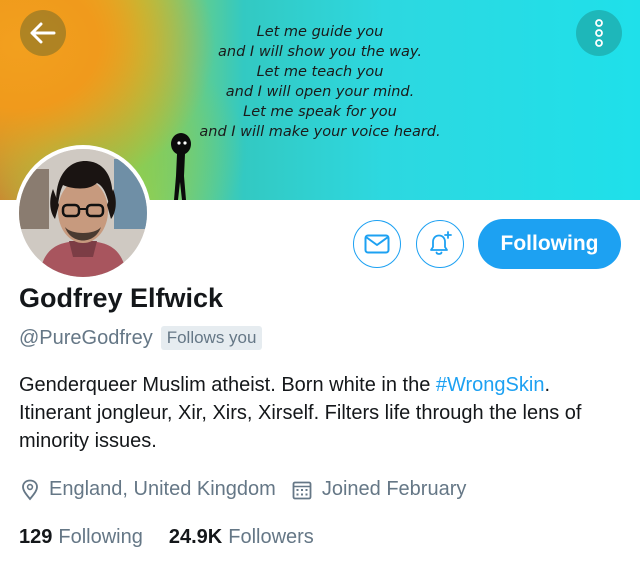 Image resolution: width=640 pixels, height=575 pixels. Describe the element at coordinates (195, 537) in the screenshot. I see `followers-count: 24.9K` at that location.